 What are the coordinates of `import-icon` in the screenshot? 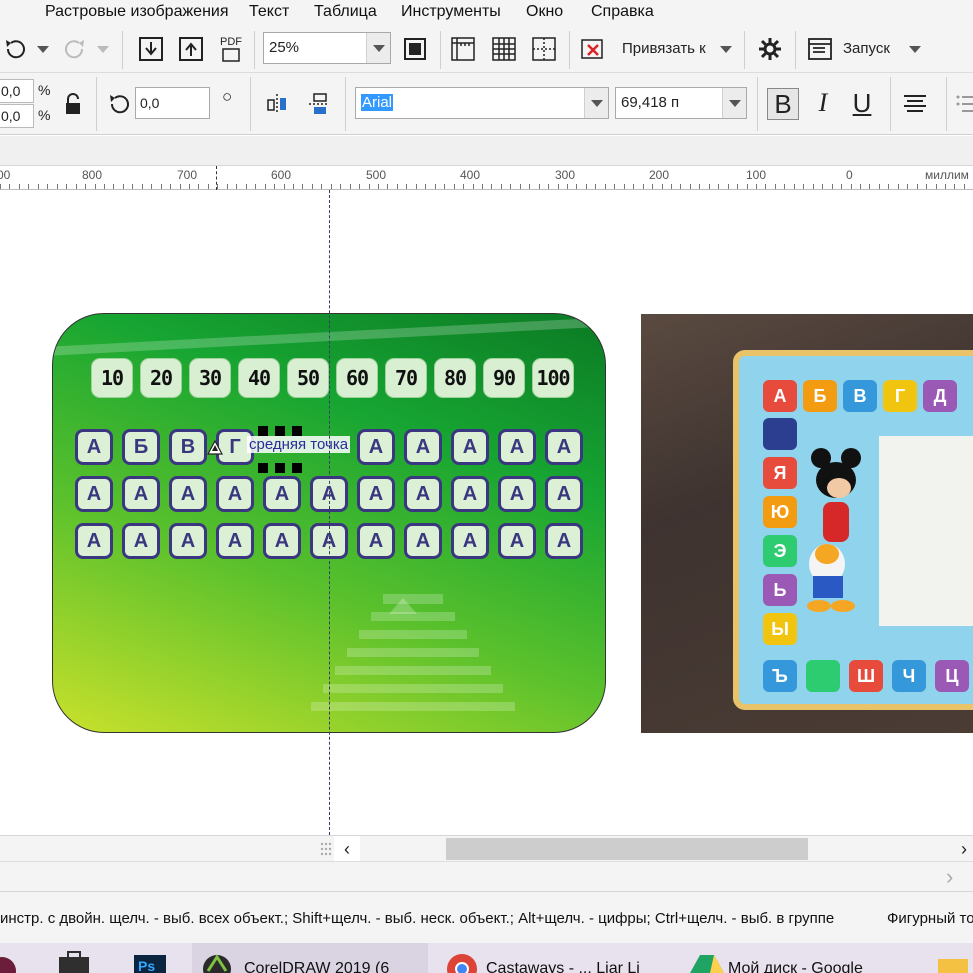 It's located at (151, 49).